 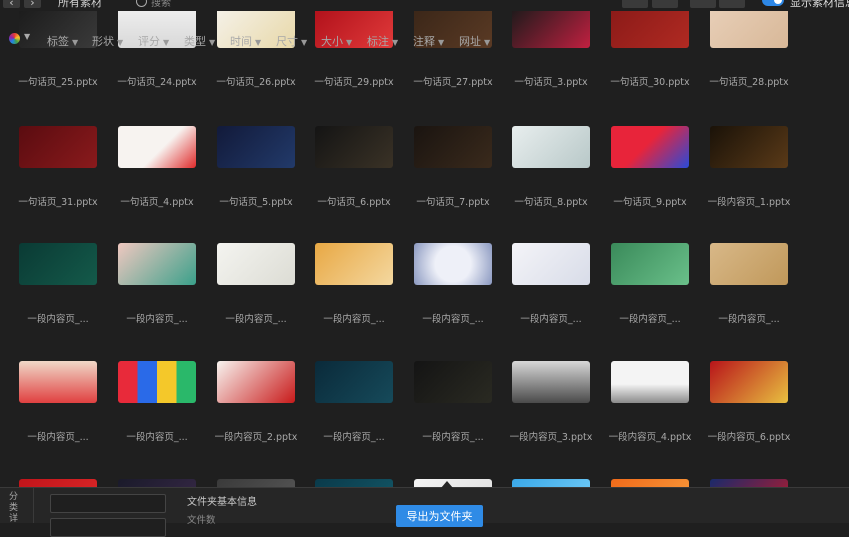 I want to click on folder-note-field, so click(x=108, y=527).